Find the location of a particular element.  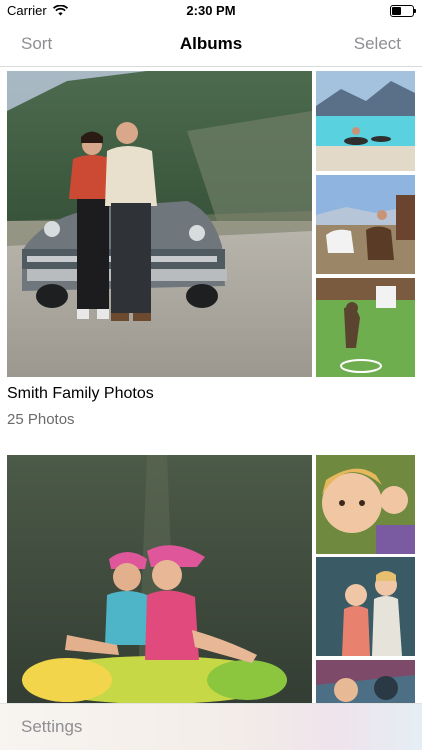

album-photo-count: 25 Photos is located at coordinates (41, 419).